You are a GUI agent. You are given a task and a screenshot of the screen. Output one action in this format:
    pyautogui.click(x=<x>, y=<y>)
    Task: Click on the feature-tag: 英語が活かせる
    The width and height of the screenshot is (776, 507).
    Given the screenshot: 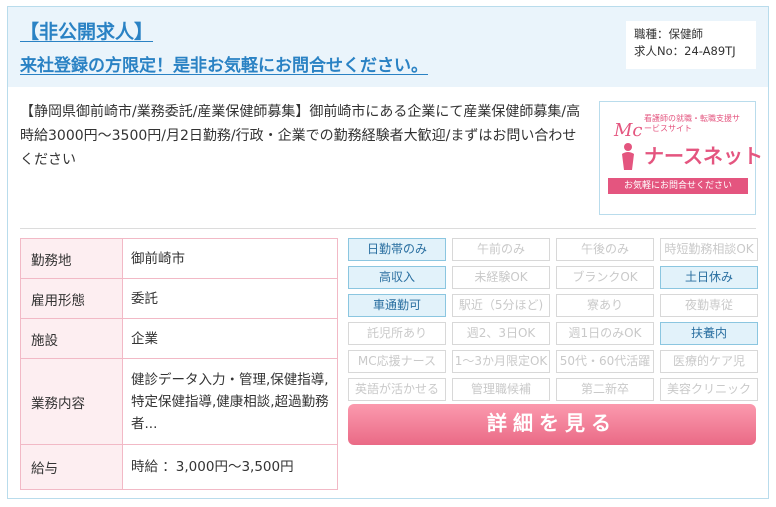 What is the action you would take?
    pyautogui.click(x=397, y=389)
    